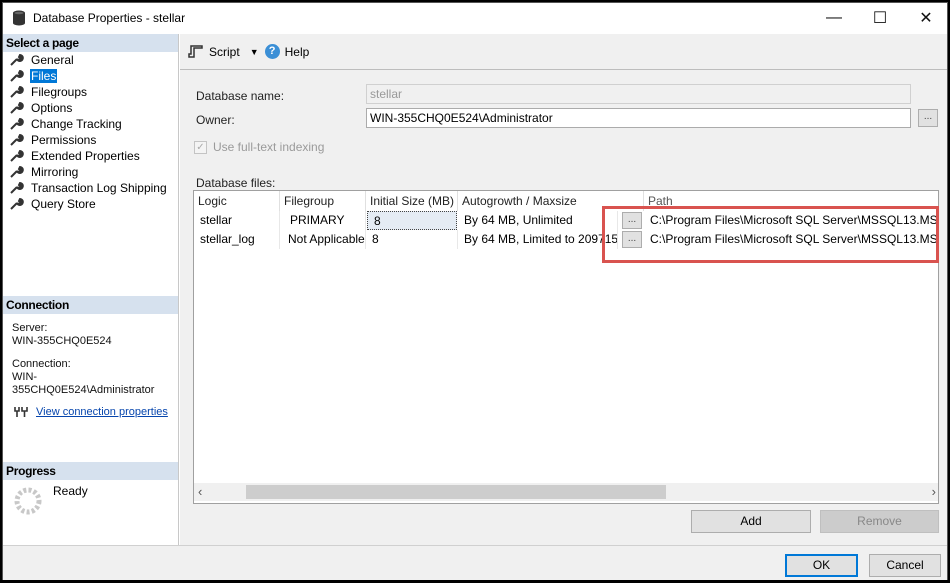  I want to click on script-label: Script, so click(224, 51).